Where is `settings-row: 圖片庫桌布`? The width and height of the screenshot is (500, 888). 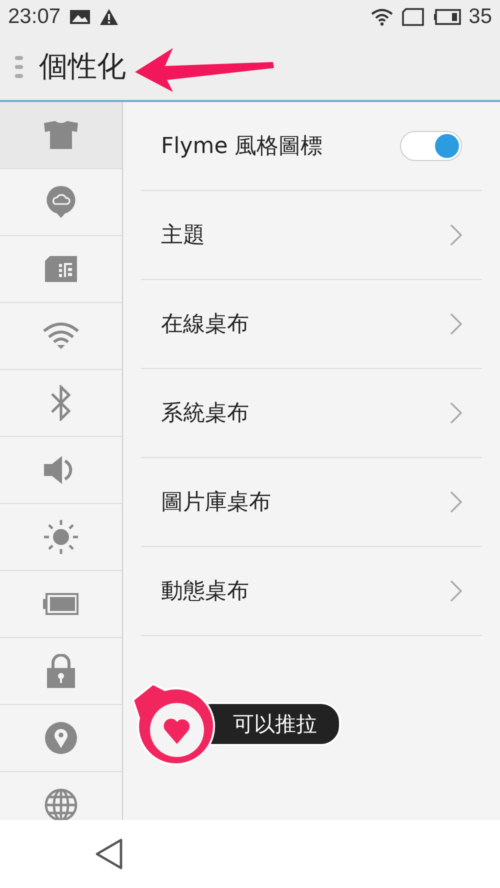
settings-row: 圖片庫桌布 is located at coordinates (311, 502).